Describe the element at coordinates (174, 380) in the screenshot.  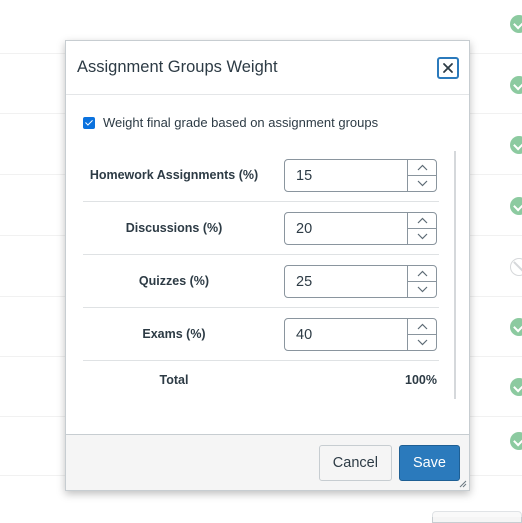
I see `total-label: Total` at that location.